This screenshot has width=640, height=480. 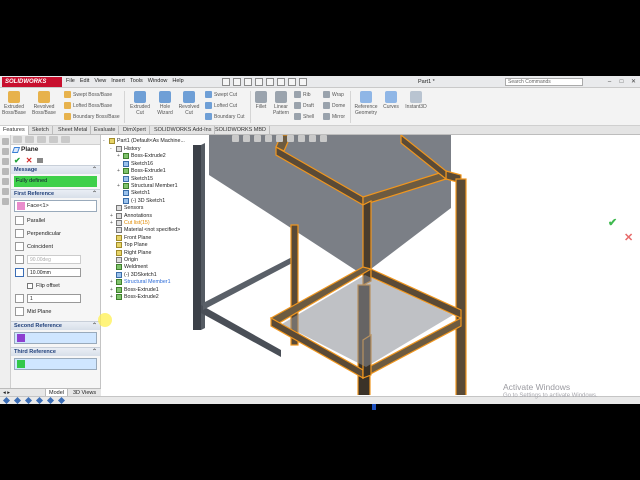 I want to click on print-icon, so click(x=259, y=82).